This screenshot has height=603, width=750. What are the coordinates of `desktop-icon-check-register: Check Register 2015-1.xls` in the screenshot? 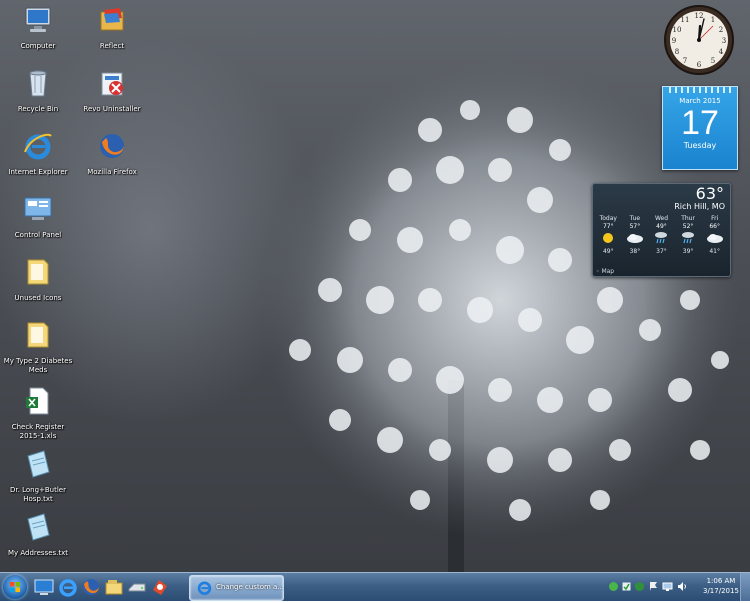 It's located at (38, 413).